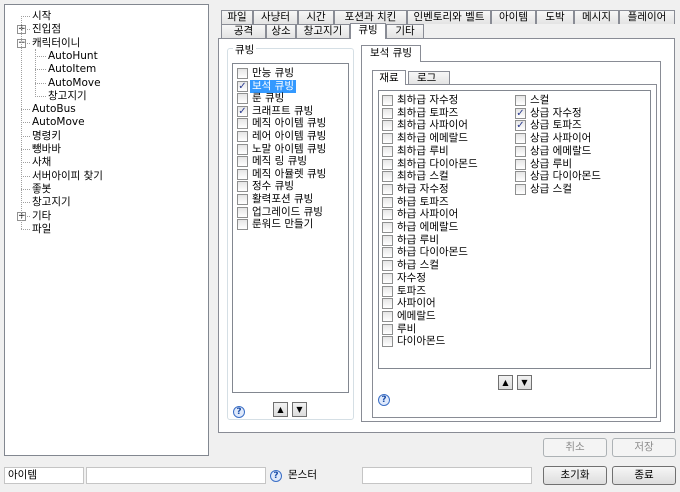 This screenshot has width=680, height=492. I want to click on tab-row1-item: 시간, so click(316, 17).